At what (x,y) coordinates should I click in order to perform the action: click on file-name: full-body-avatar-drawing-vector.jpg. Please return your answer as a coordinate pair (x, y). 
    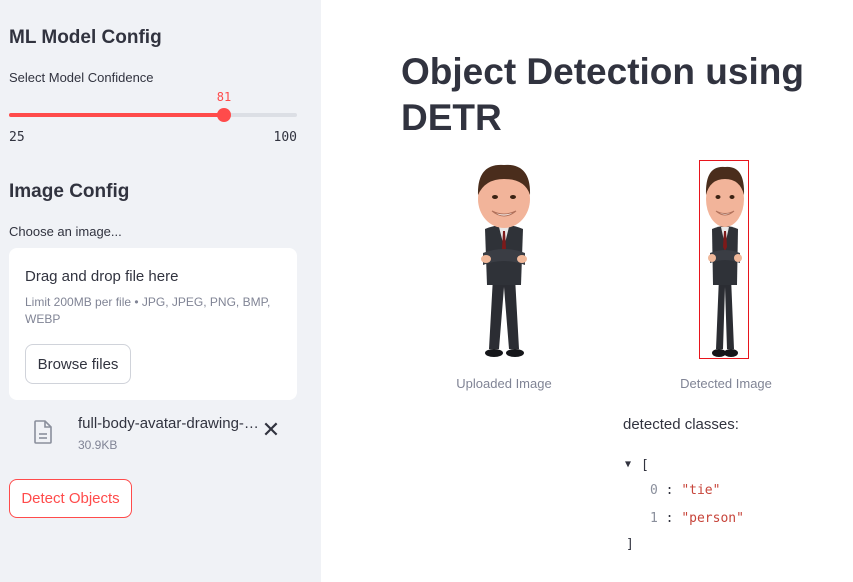
    Looking at the image, I should click on (170, 423).